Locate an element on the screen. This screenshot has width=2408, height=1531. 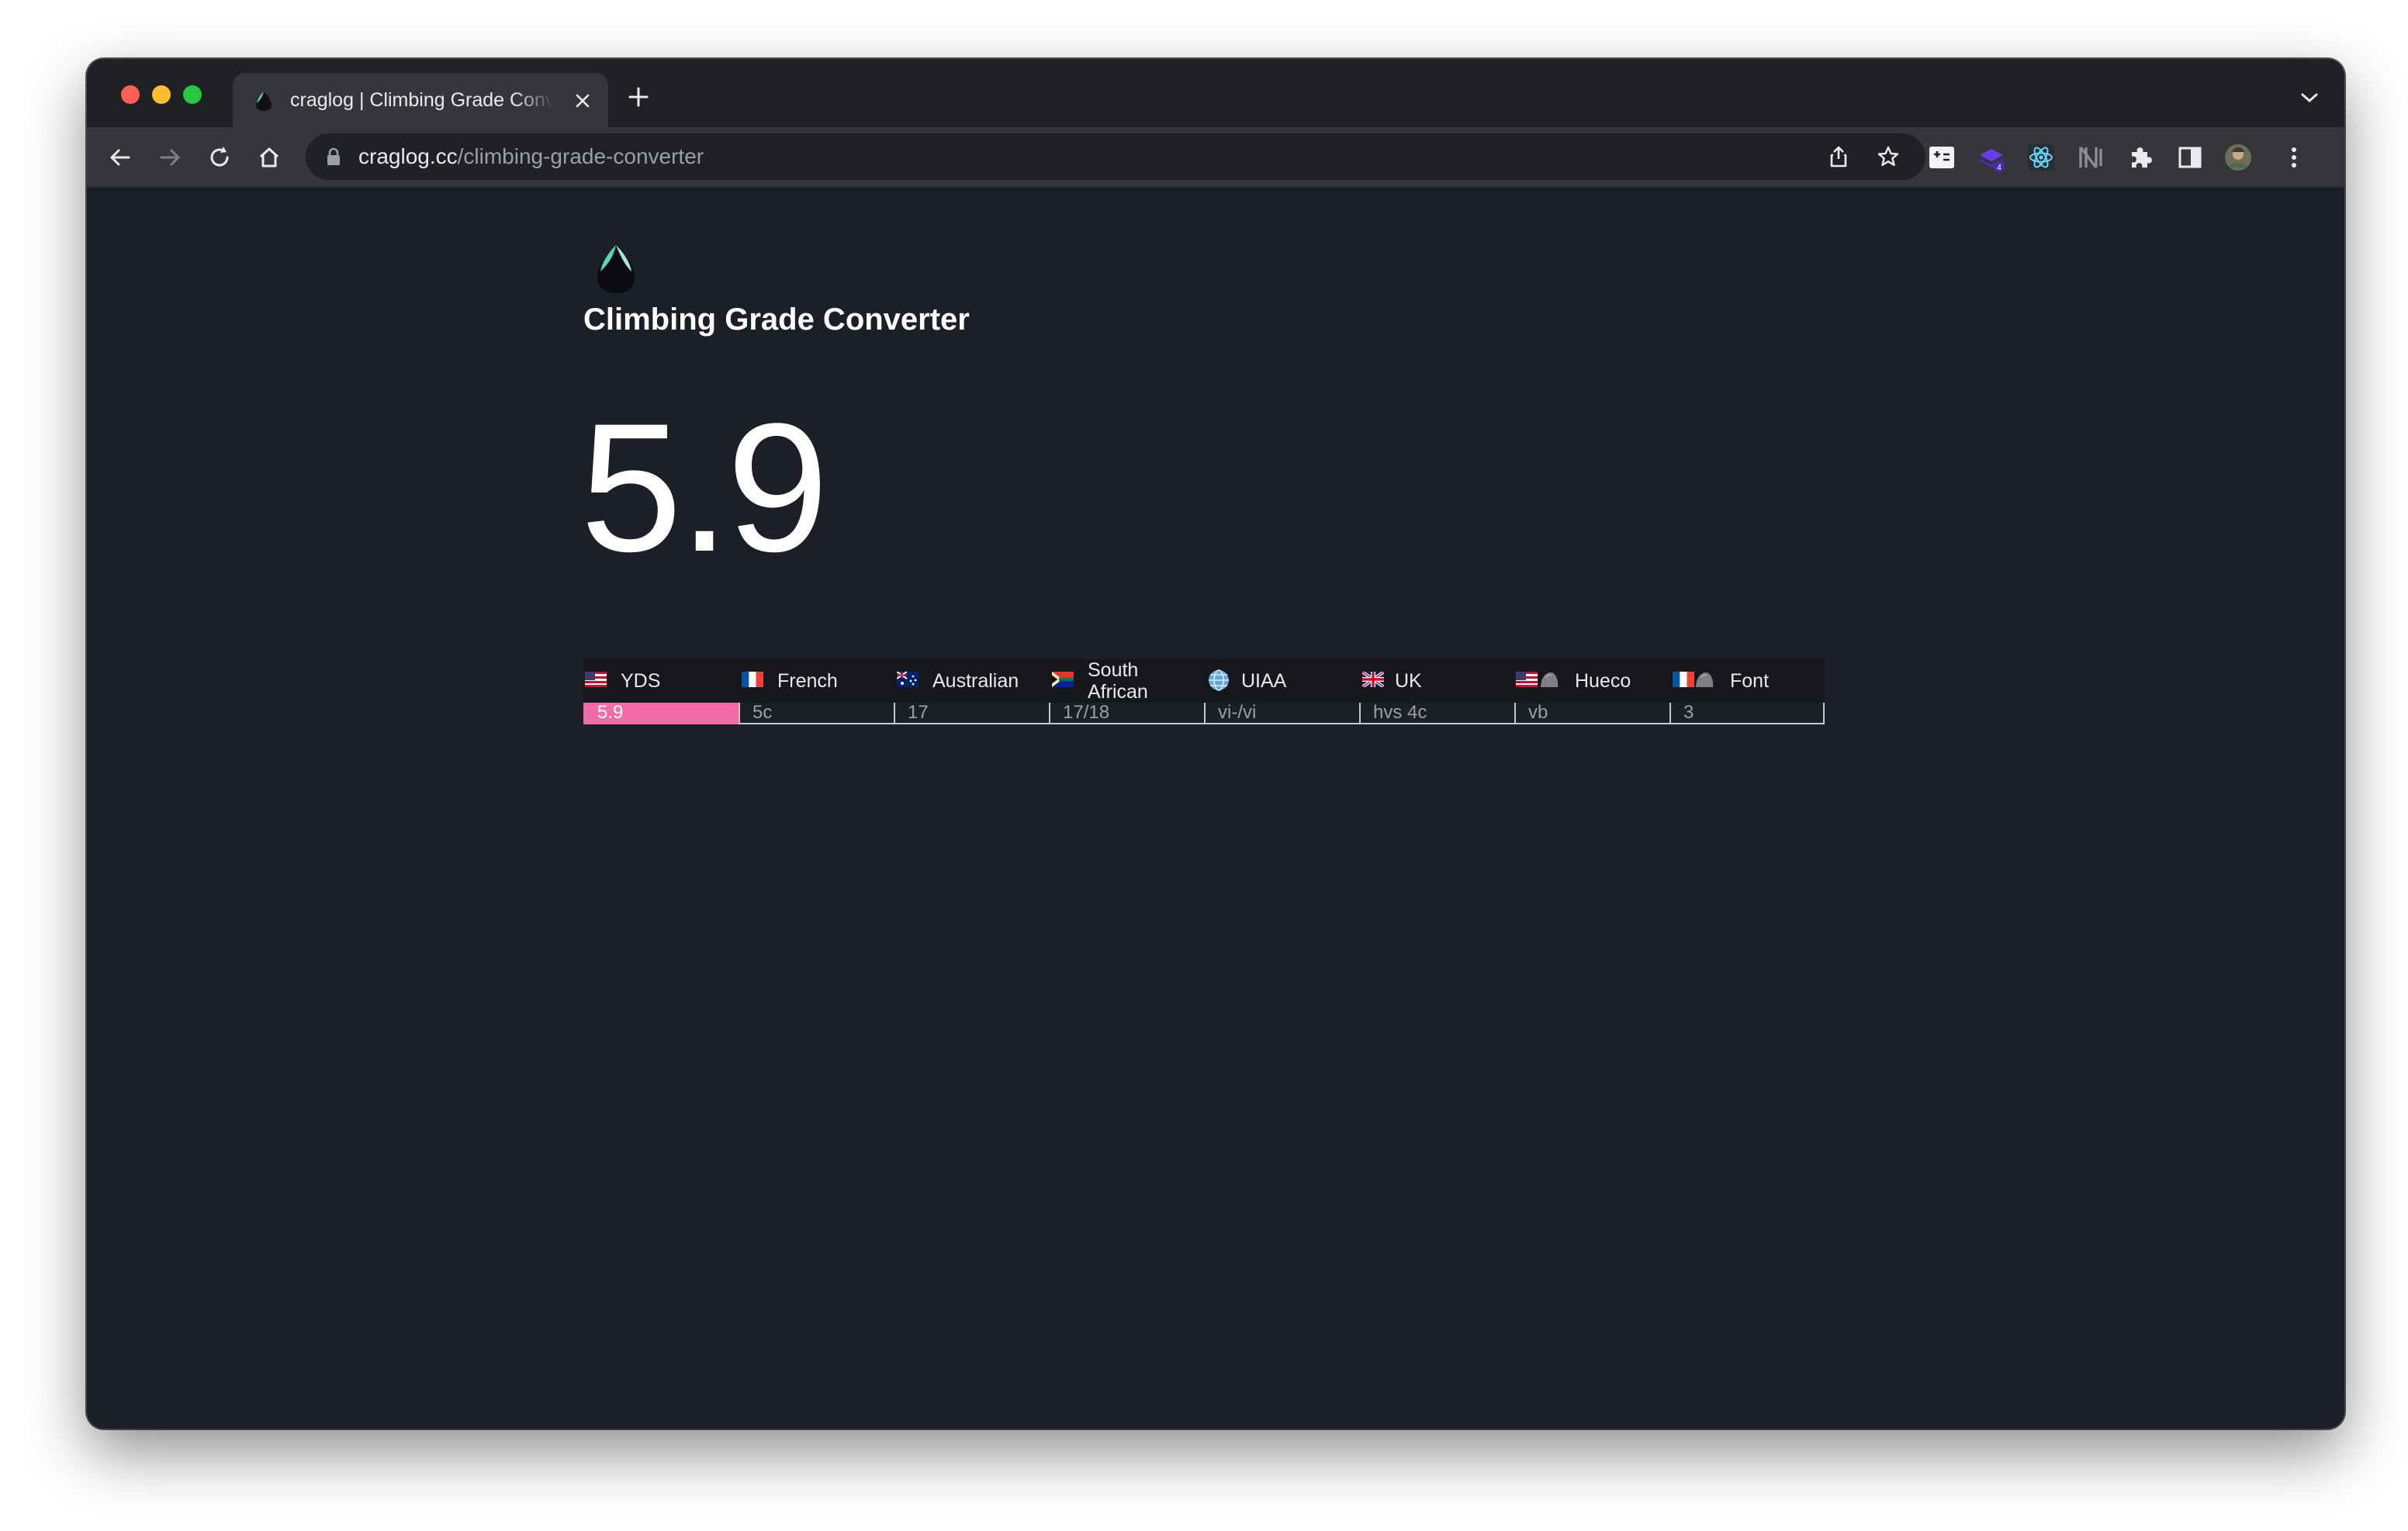
bookmark-star-icon is located at coordinates (1888, 156).